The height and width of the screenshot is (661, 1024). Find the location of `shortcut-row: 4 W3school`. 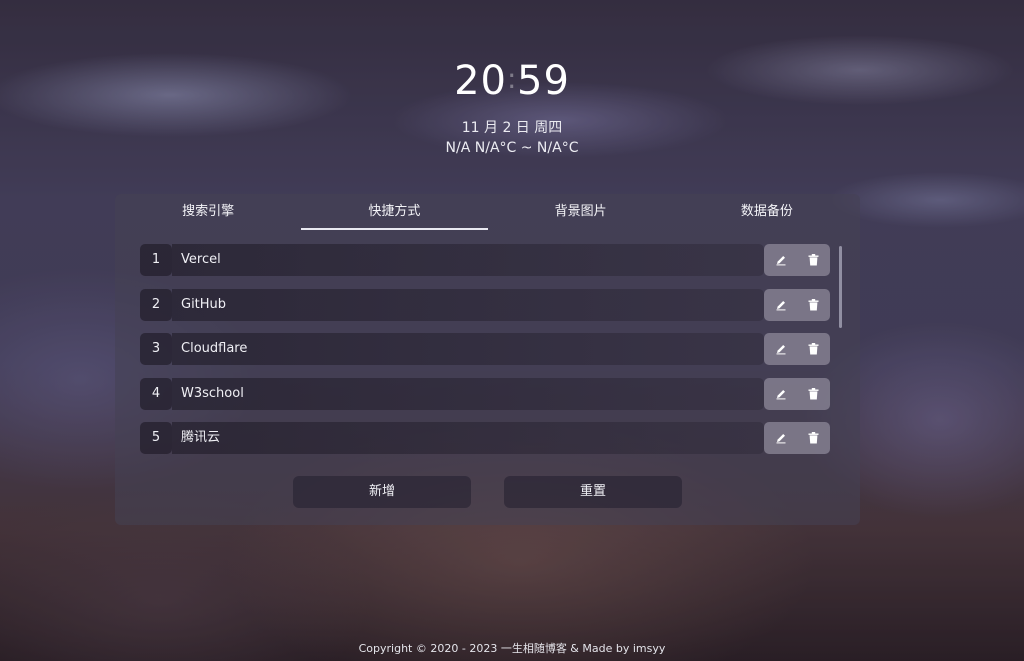

shortcut-row: 4 W3school is located at coordinates (485, 394).